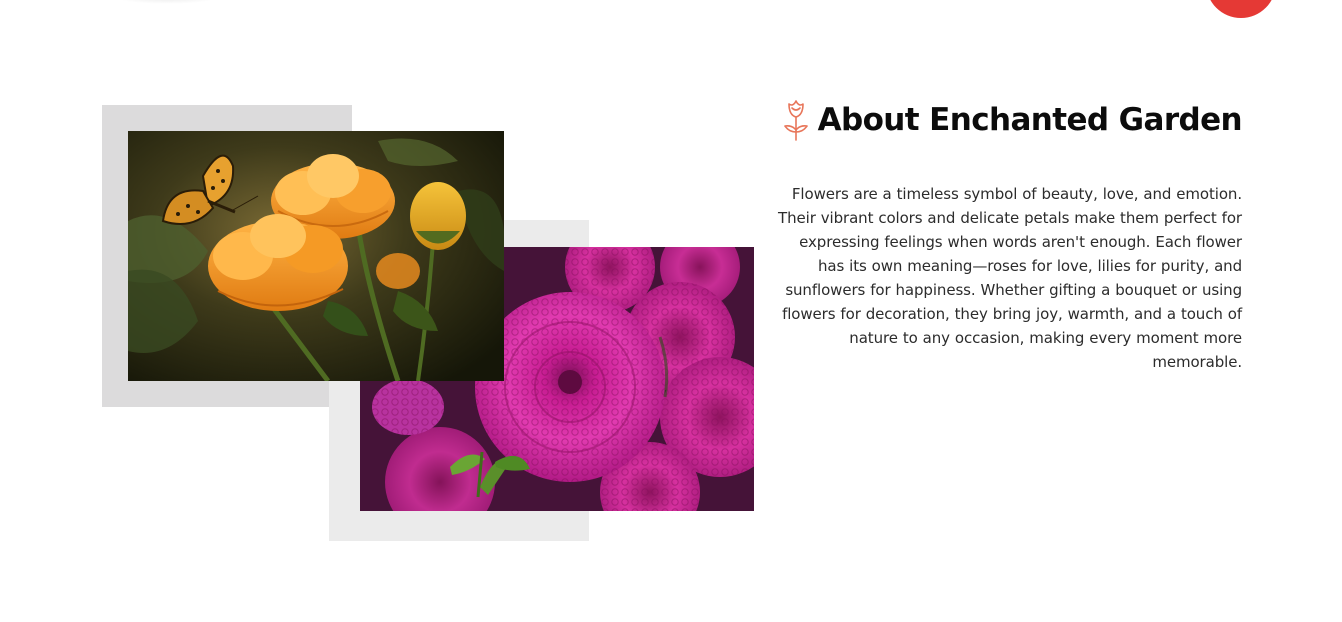 This screenshot has height=622, width=1342. What do you see at coordinates (1241, 9) in the screenshot?
I see `menu-button` at bounding box center [1241, 9].